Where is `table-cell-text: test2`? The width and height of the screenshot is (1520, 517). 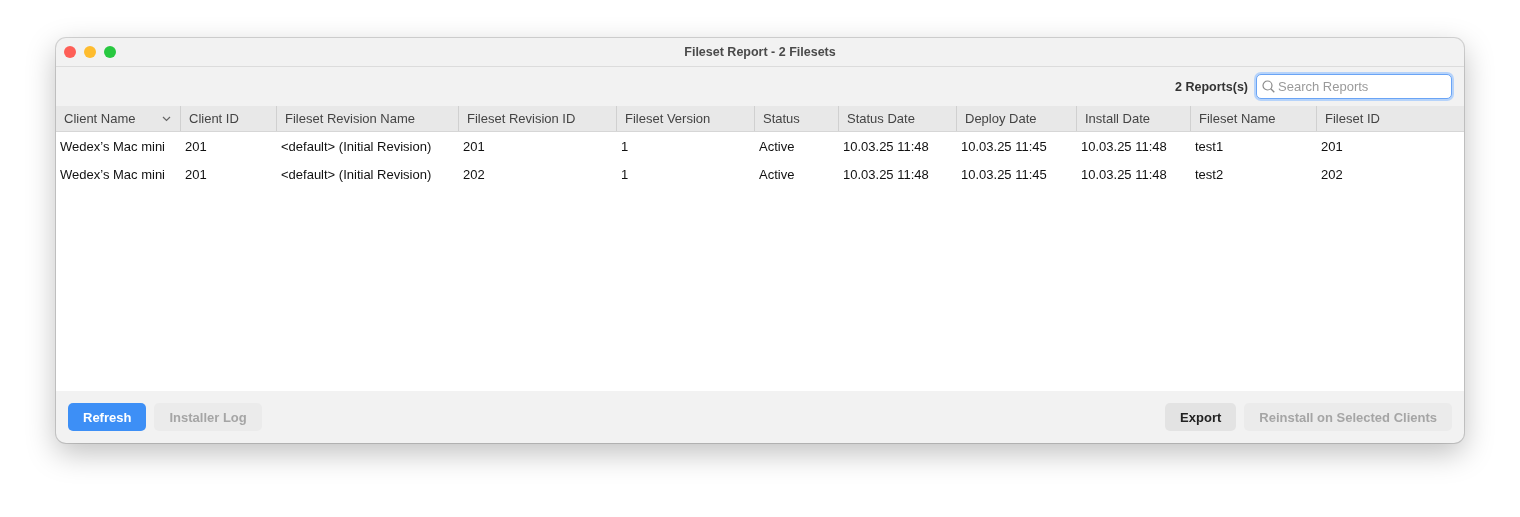
table-cell-text: test2 is located at coordinates (1209, 174).